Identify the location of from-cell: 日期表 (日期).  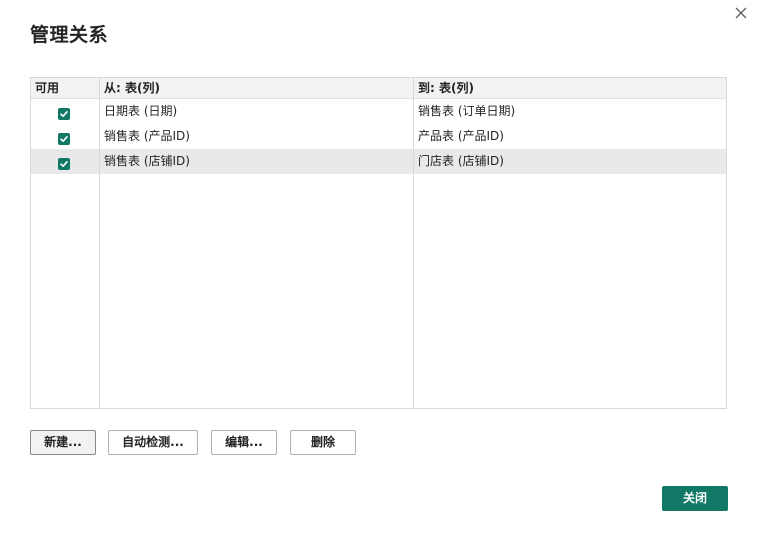
(141, 111).